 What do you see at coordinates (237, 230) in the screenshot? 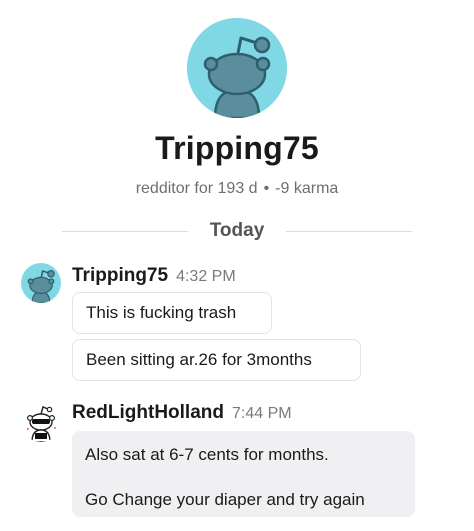
I see `date-divider-label: Today` at bounding box center [237, 230].